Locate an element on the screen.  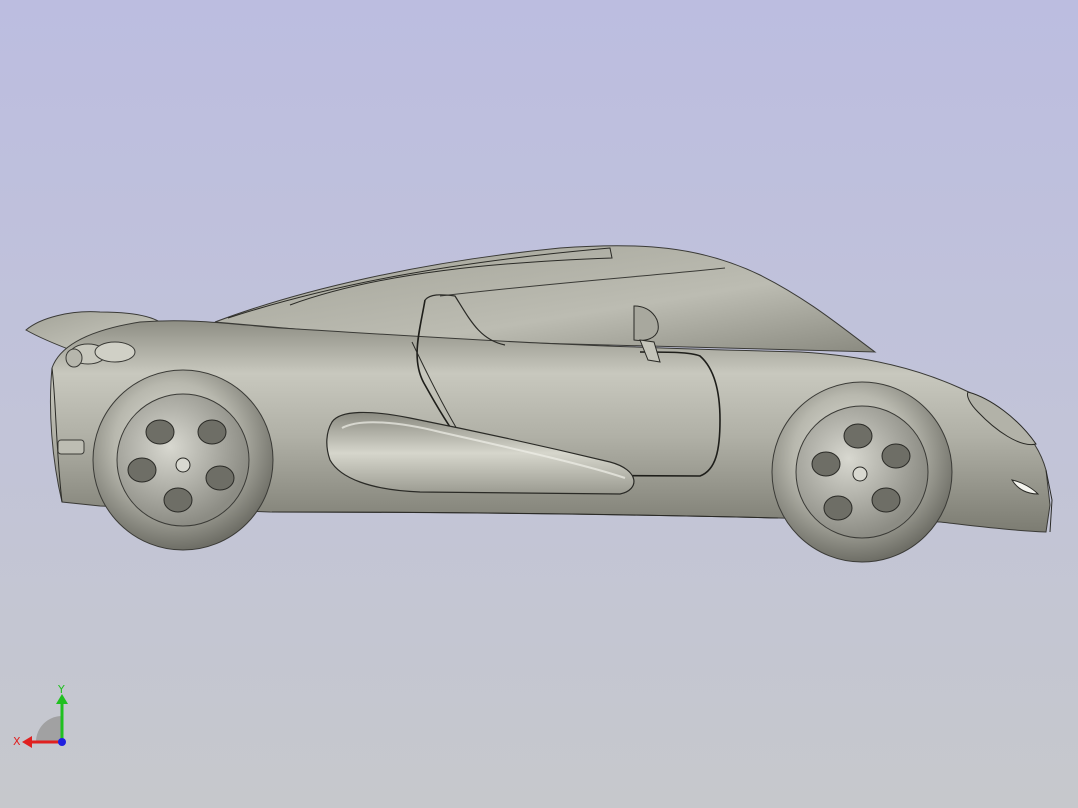
x-axis-label: X is located at coordinates (17, 741).